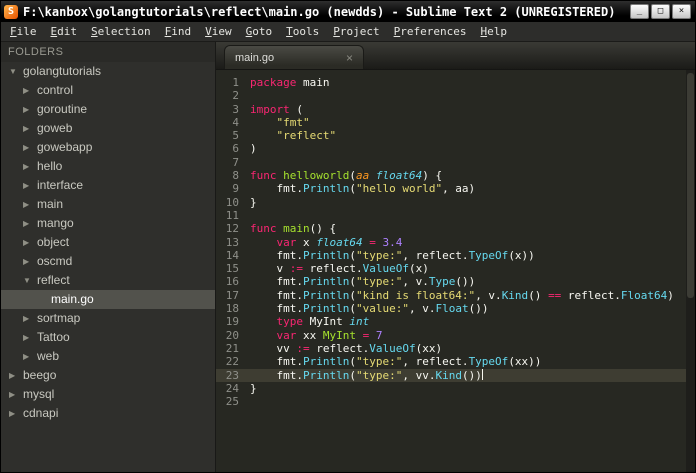  What do you see at coordinates (108, 375) in the screenshot?
I see `folder-item-beego: ▶ beego` at bounding box center [108, 375].